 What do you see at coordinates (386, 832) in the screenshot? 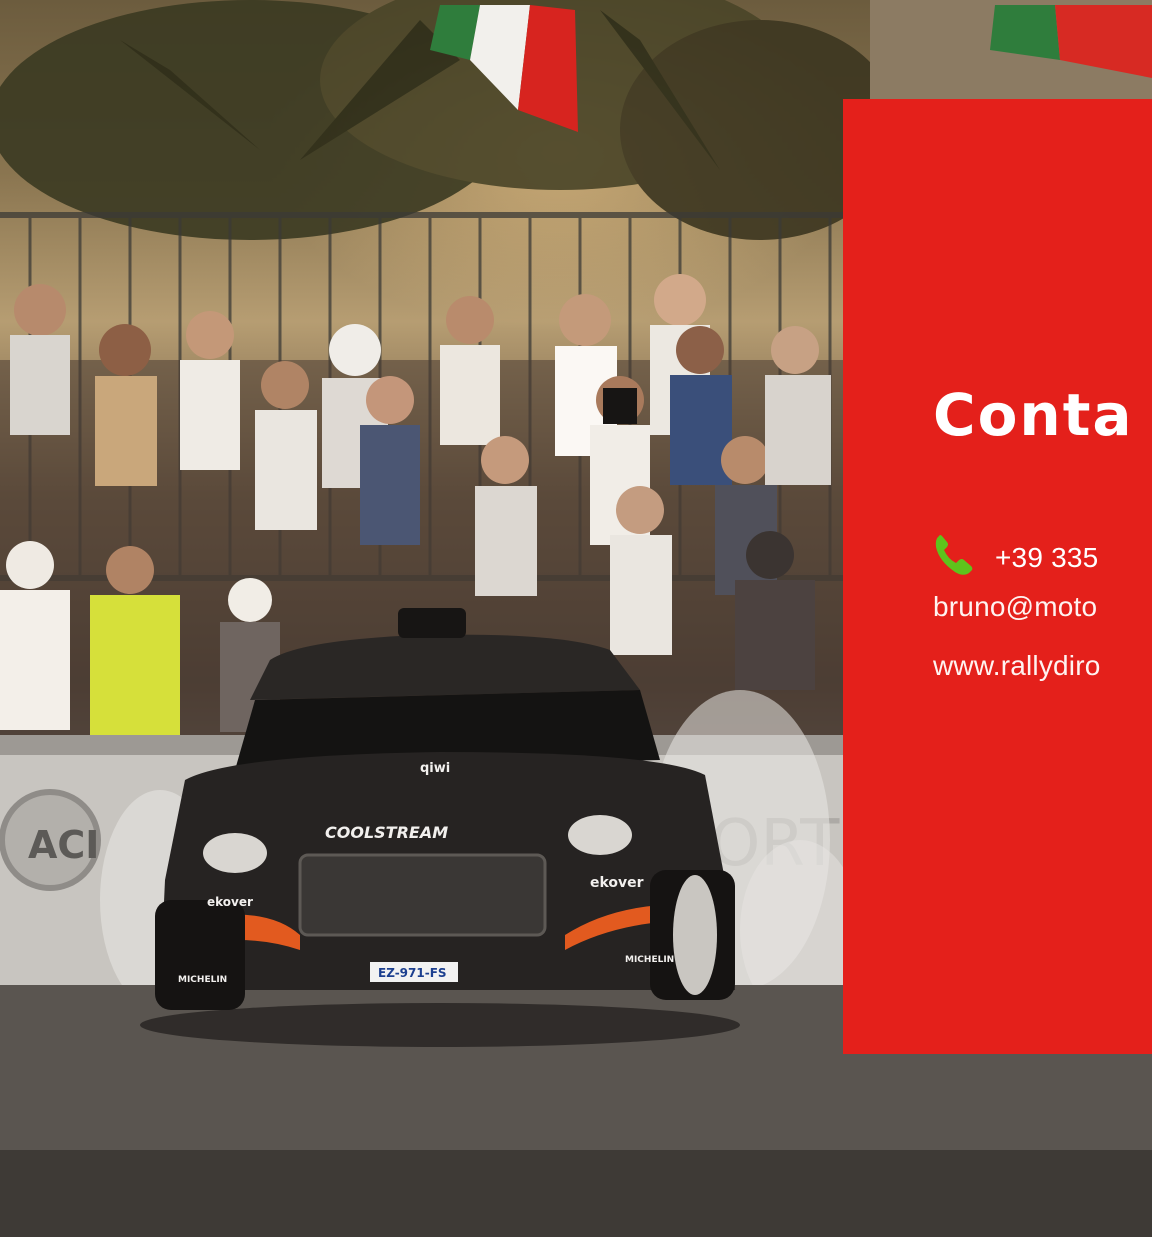
I see `coolstream-livery: COOLSTREAM` at bounding box center [386, 832].